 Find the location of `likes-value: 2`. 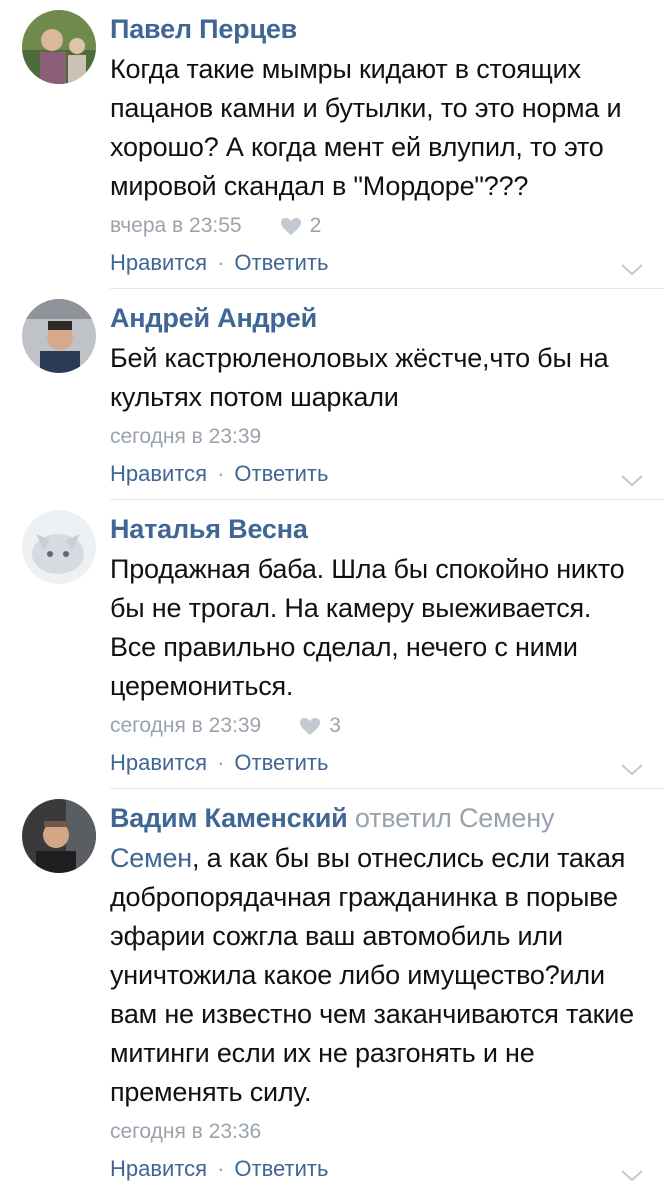

likes-value: 2 is located at coordinates (315, 225).